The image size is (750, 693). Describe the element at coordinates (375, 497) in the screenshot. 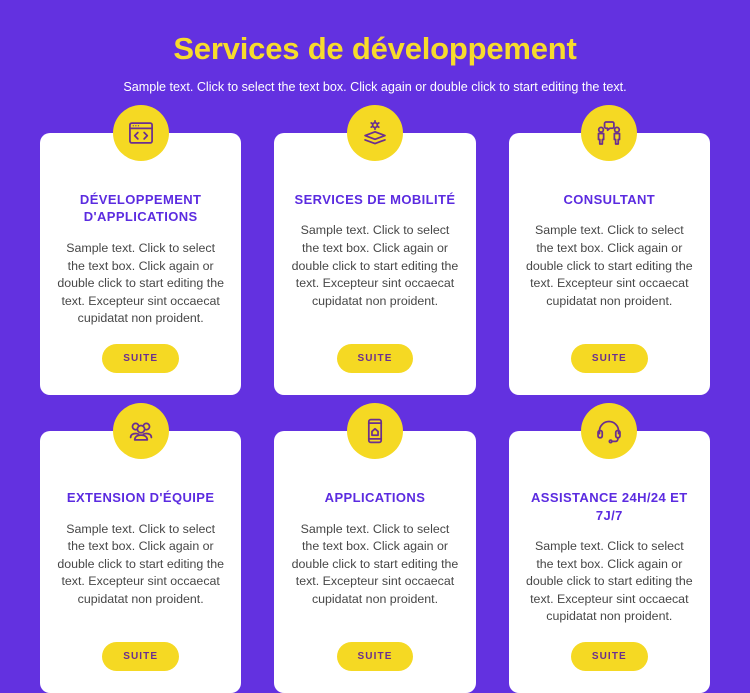

I see `service-card-title: Applications` at that location.